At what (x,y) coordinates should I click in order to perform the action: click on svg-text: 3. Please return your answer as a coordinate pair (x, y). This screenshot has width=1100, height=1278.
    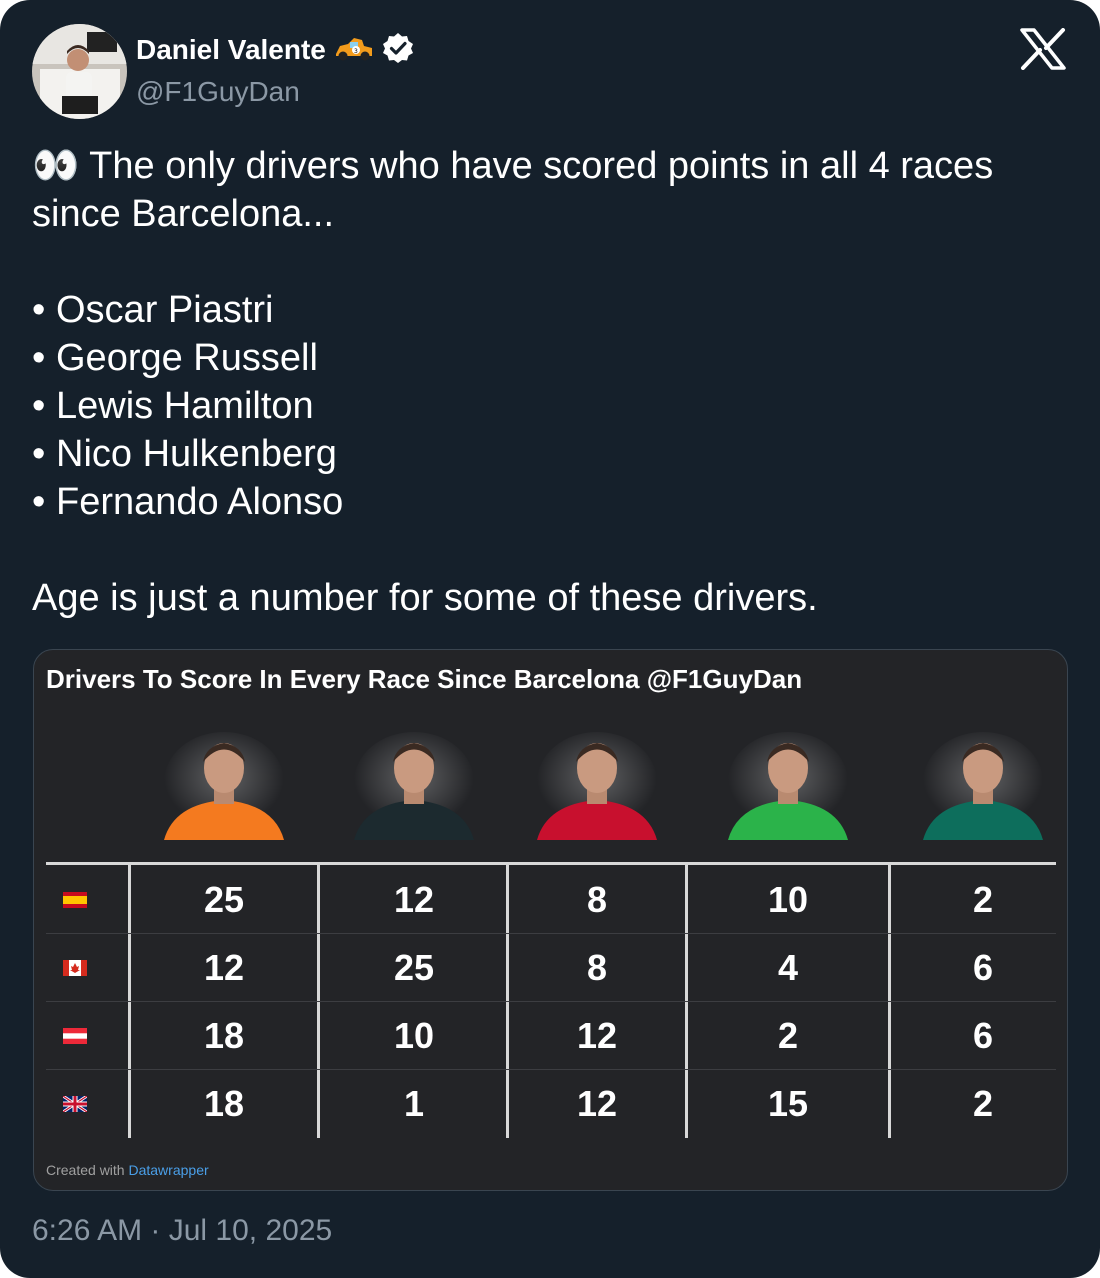
    Looking at the image, I should click on (356, 51).